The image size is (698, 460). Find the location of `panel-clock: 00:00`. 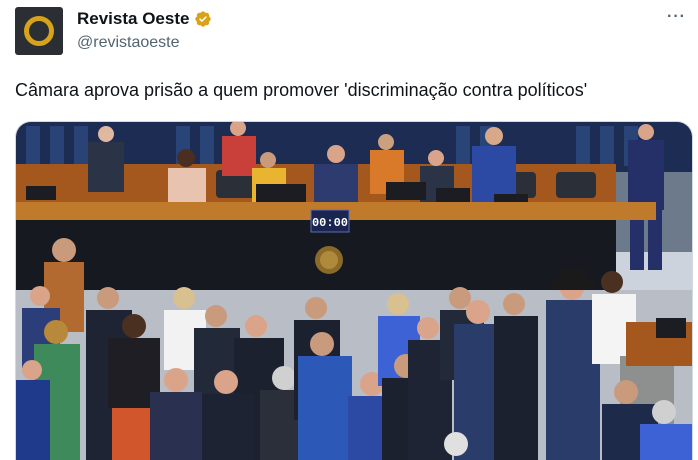

panel-clock: 00:00 is located at coordinates (330, 223).